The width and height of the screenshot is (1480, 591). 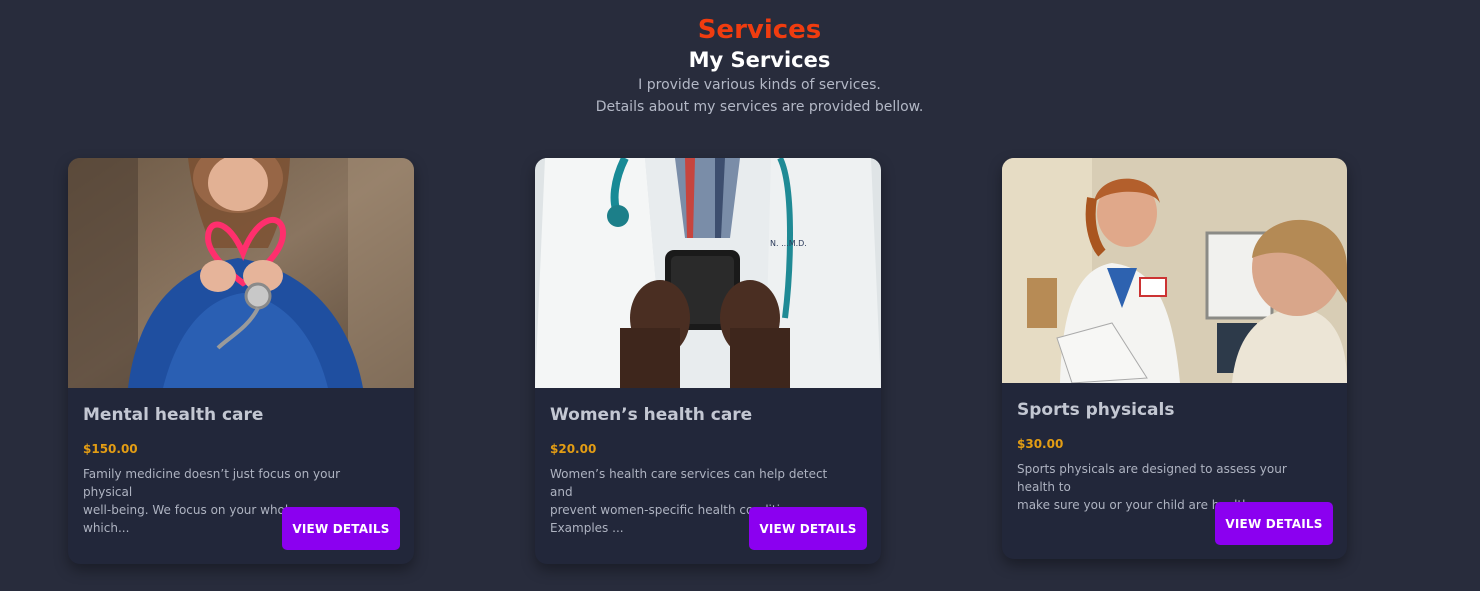 What do you see at coordinates (708, 273) in the screenshot?
I see `service-image-womens-health: N. ...M.D.` at bounding box center [708, 273].